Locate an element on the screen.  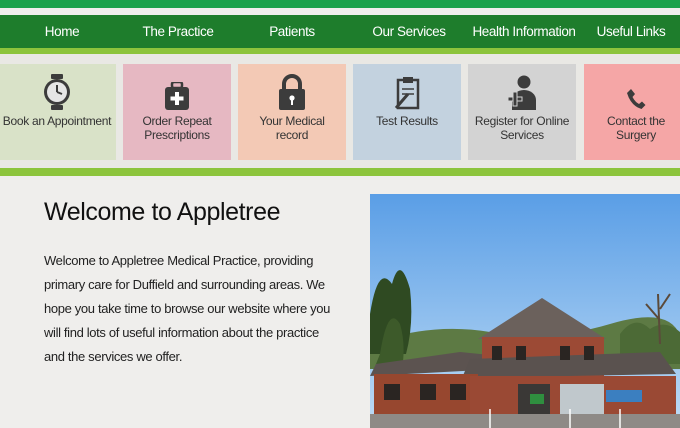
tile-label: Register for Online Services is located at coordinates (522, 128).